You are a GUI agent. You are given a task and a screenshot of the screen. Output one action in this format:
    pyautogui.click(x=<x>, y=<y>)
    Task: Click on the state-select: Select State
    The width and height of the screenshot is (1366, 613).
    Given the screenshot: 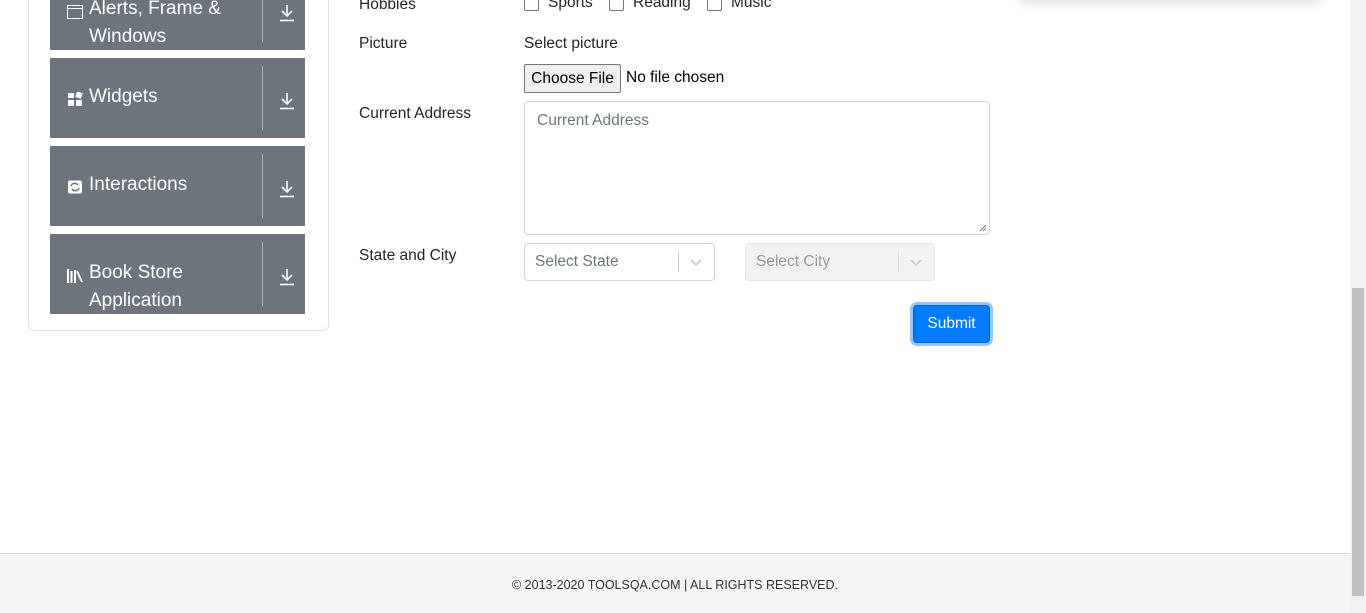 What is the action you would take?
    pyautogui.click(x=619, y=262)
    